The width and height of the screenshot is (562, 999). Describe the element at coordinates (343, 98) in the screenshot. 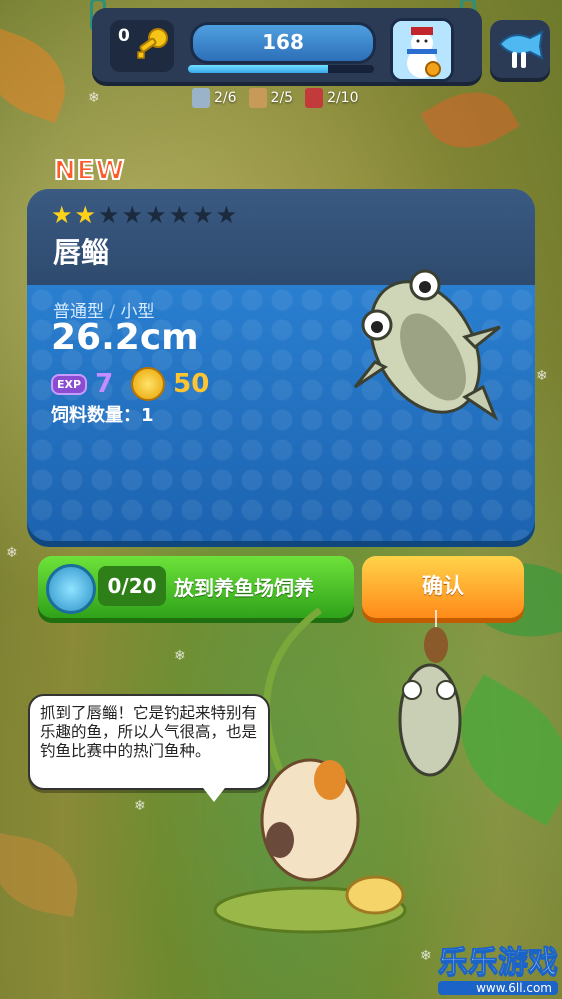

I see `quest-value: 2/10` at that location.